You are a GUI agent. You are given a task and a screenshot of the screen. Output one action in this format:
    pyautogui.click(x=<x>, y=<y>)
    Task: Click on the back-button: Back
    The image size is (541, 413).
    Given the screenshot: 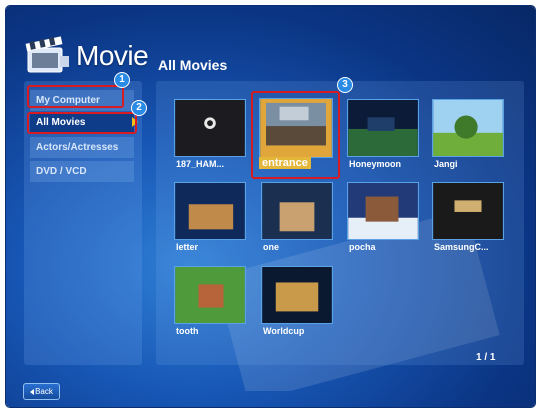 What is the action you would take?
    pyautogui.click(x=41, y=391)
    